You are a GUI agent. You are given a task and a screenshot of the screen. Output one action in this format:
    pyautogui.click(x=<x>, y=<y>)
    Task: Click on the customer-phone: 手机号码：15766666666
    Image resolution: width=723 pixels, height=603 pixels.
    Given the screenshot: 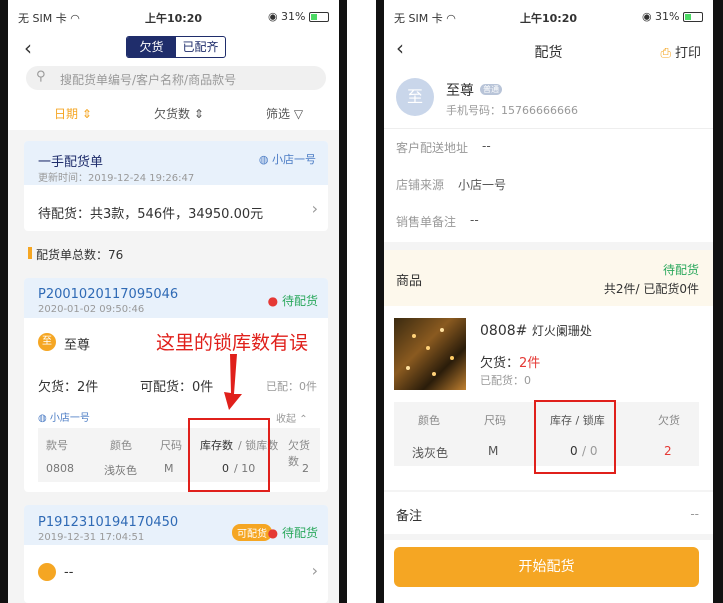 What is the action you would take?
    pyautogui.click(x=512, y=110)
    